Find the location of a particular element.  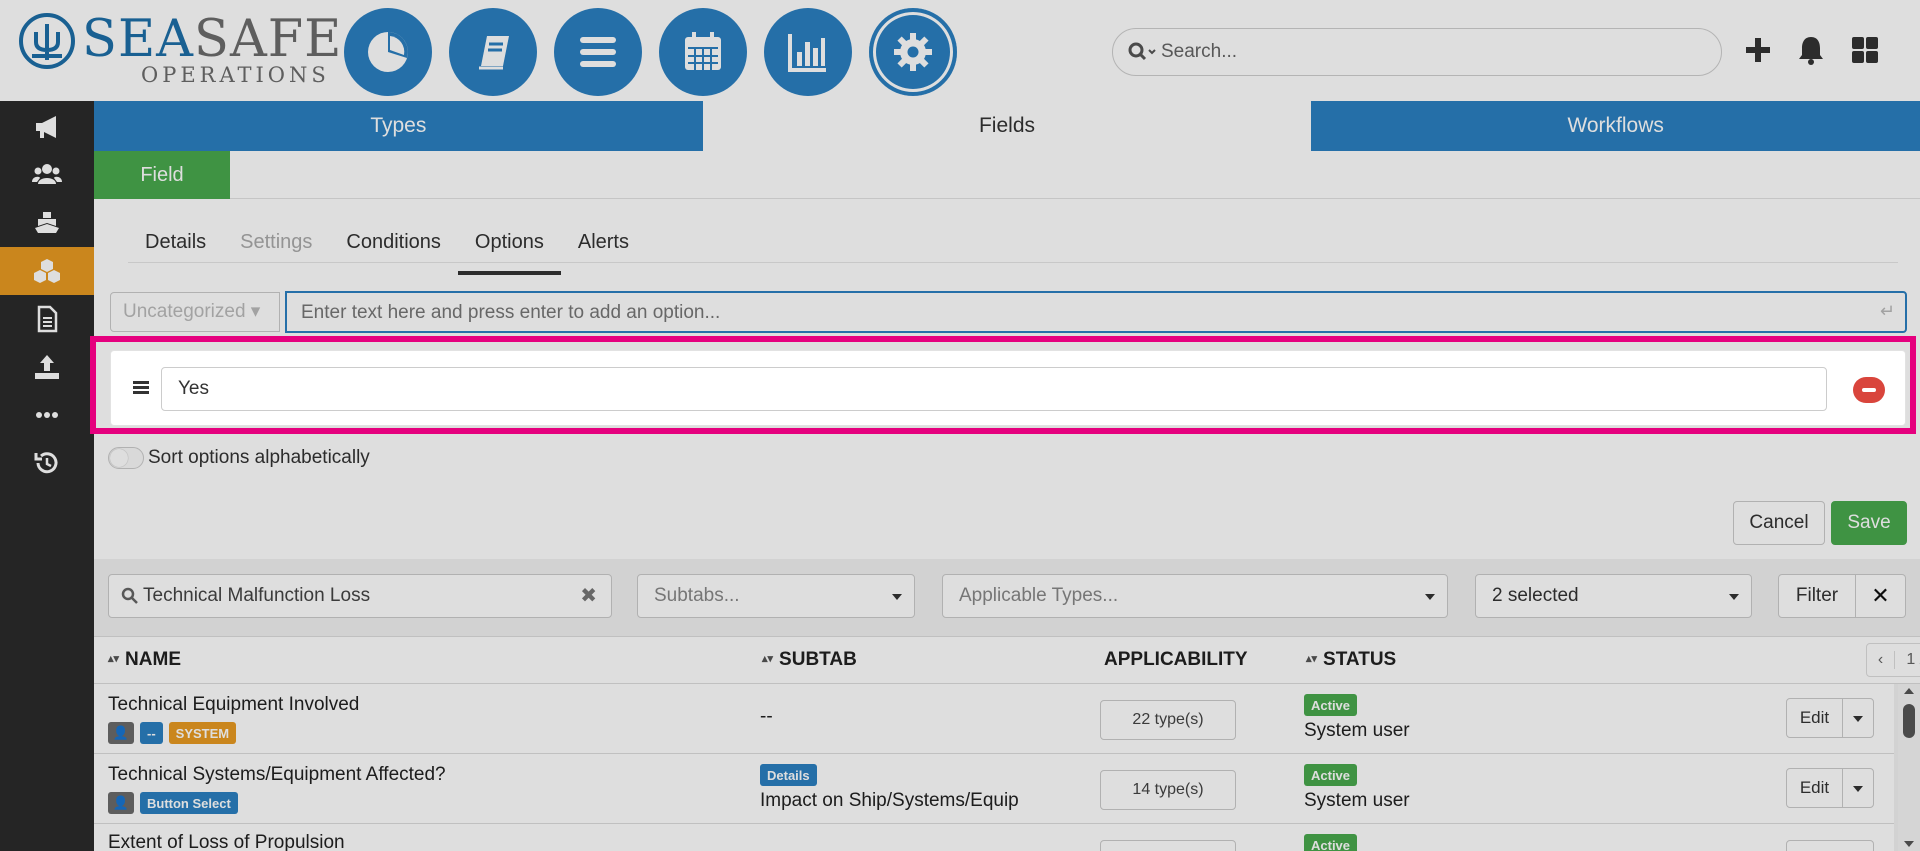

field-search-filter: Technical Malfunction Loss ✖ is located at coordinates (360, 596).